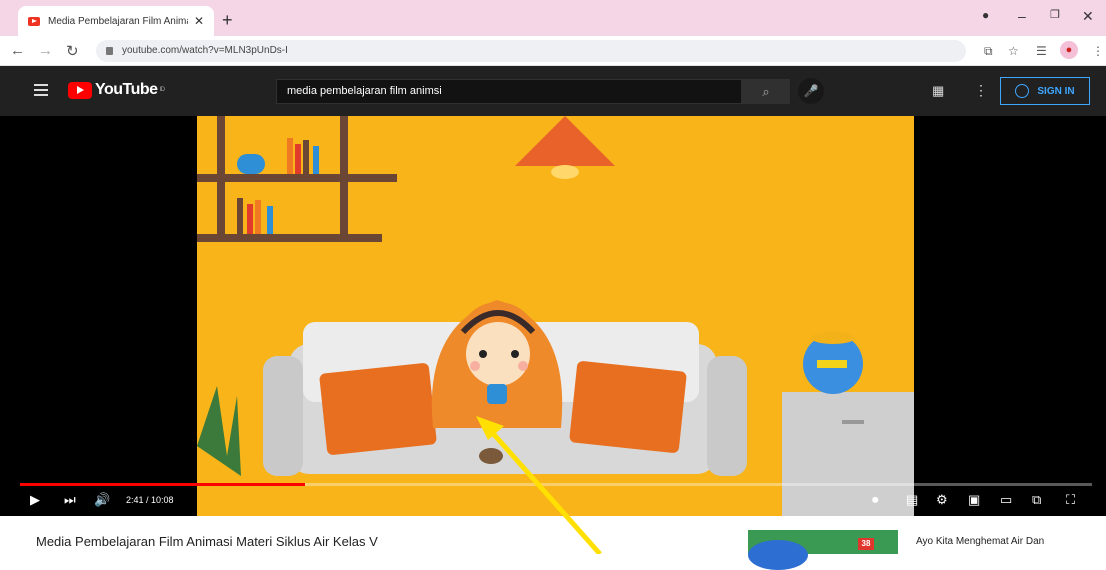  What do you see at coordinates (823, 550) in the screenshot?
I see `recommended-thumbnail: 38` at bounding box center [823, 550].